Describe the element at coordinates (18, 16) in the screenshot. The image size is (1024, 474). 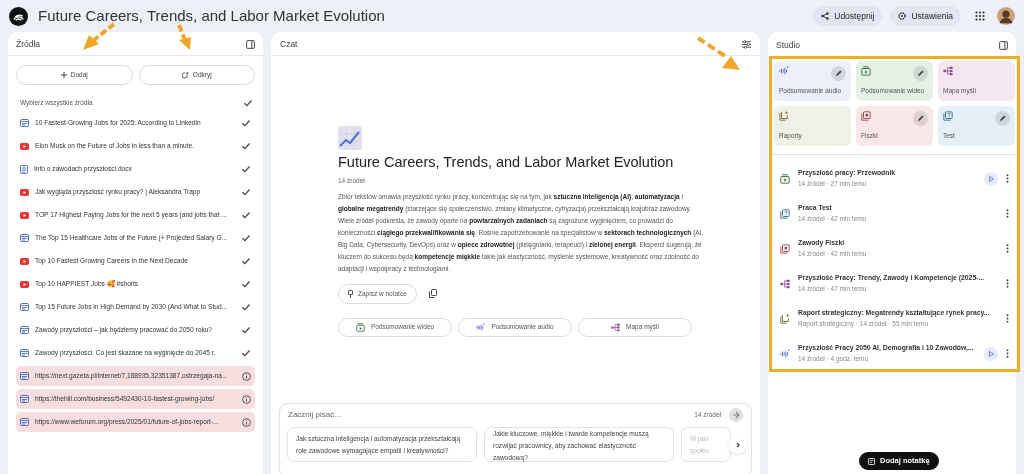
I see `logo-icon` at that location.